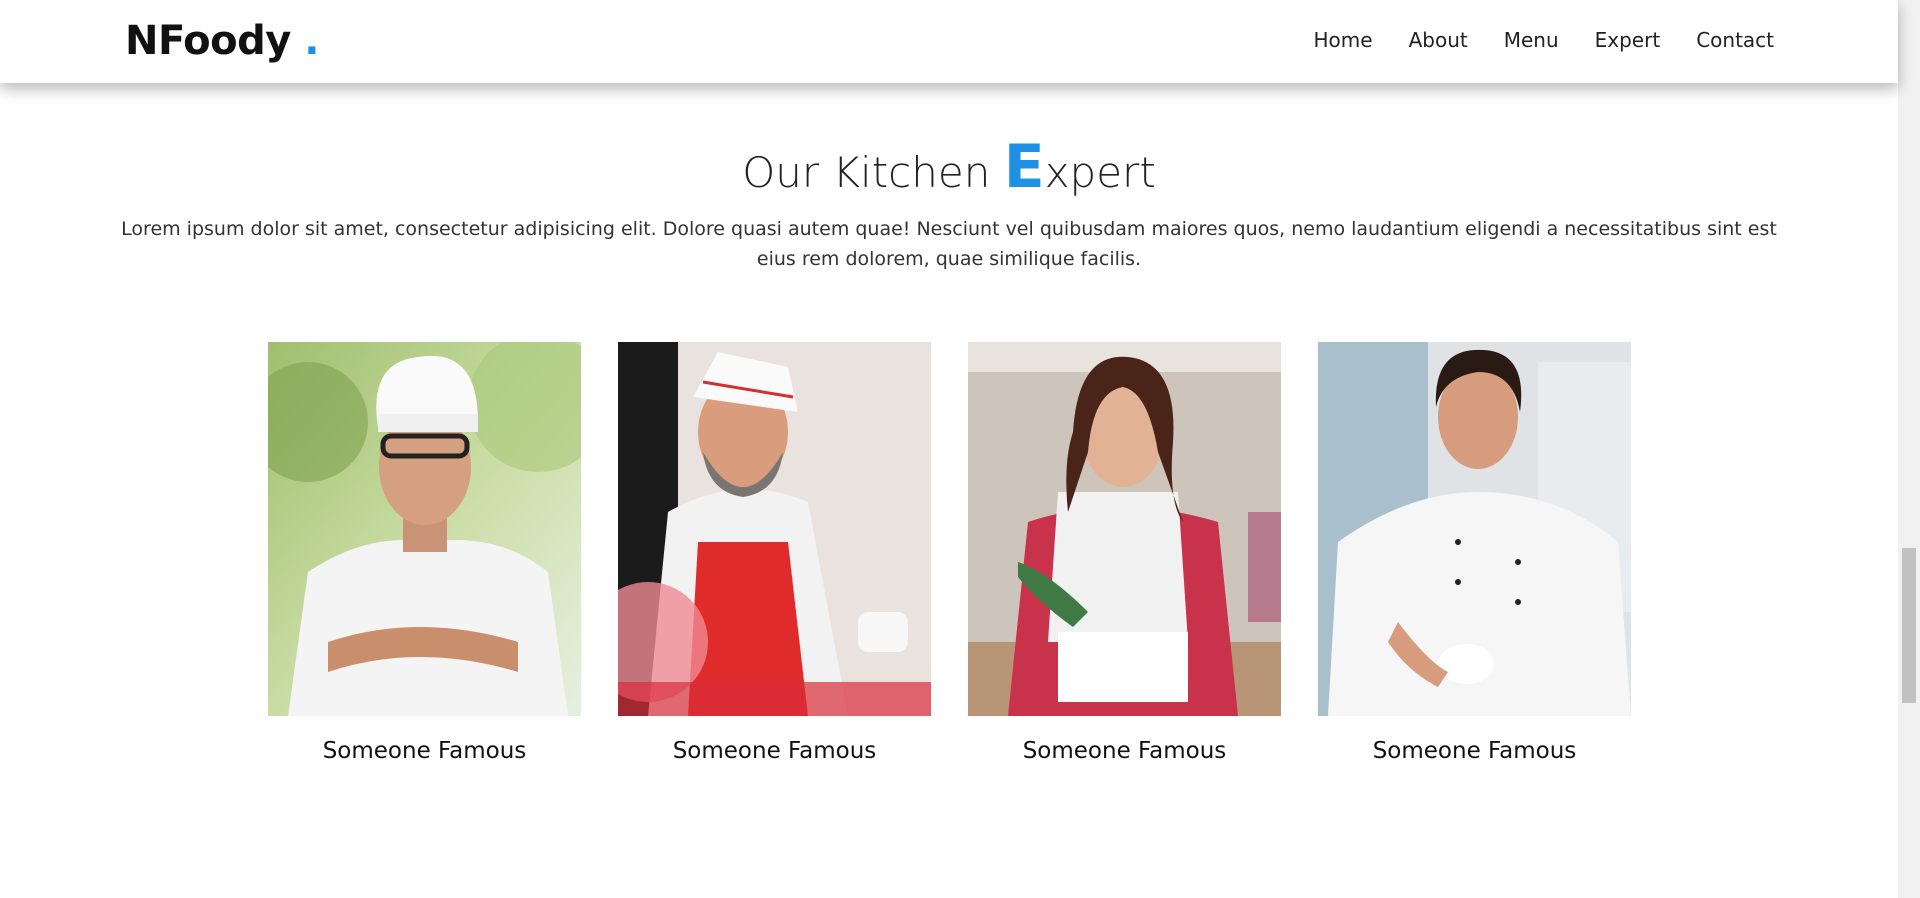 The height and width of the screenshot is (898, 1920). I want to click on section-title-accent: E, so click(1024, 167).